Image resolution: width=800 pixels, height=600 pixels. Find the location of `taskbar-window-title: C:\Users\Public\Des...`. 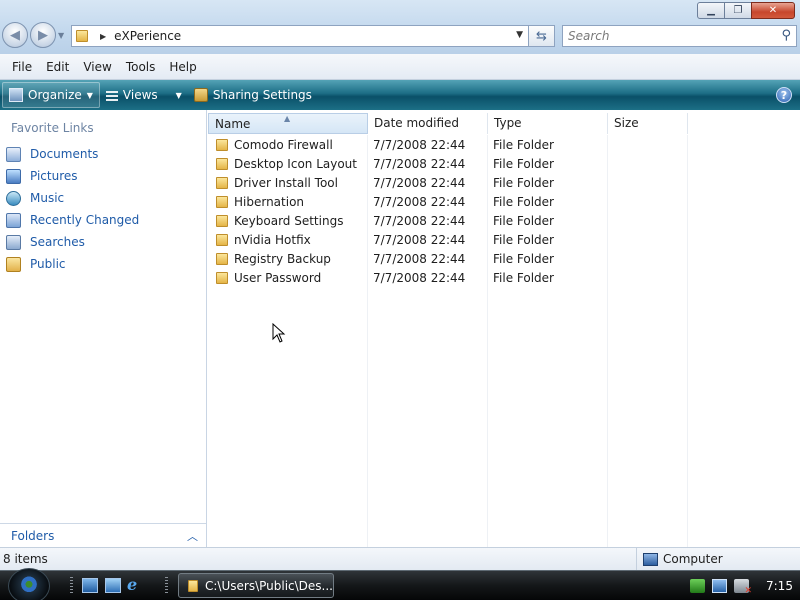

taskbar-window-title: C:\Users\Public\Des... is located at coordinates (269, 585).